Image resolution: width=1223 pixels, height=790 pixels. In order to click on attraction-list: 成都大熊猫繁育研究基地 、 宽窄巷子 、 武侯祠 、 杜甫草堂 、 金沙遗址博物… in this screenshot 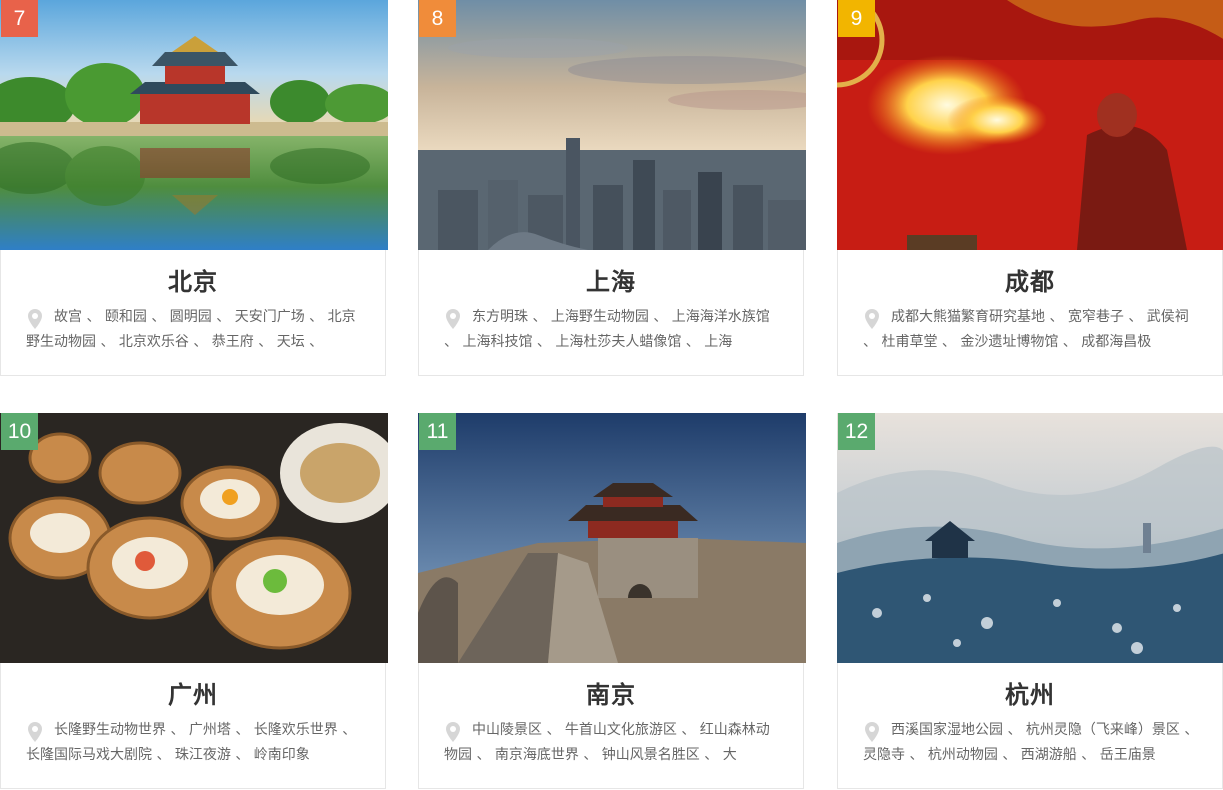, I will do `click(1031, 330)`.